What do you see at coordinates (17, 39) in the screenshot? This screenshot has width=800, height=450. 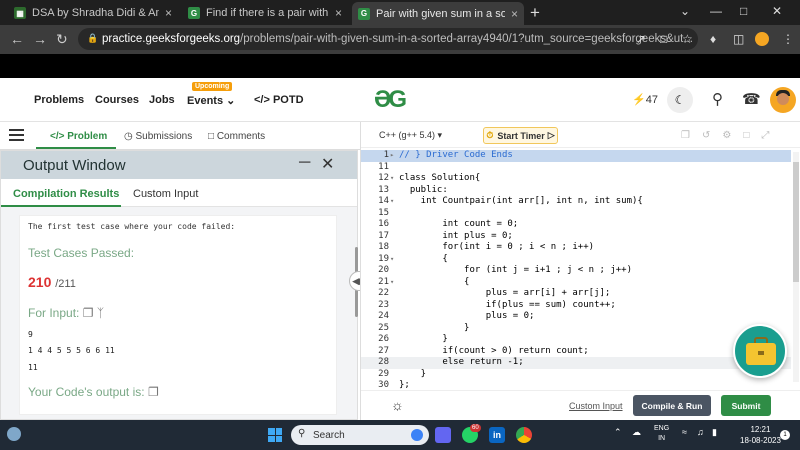 I see `back-icon: ←` at bounding box center [17, 39].